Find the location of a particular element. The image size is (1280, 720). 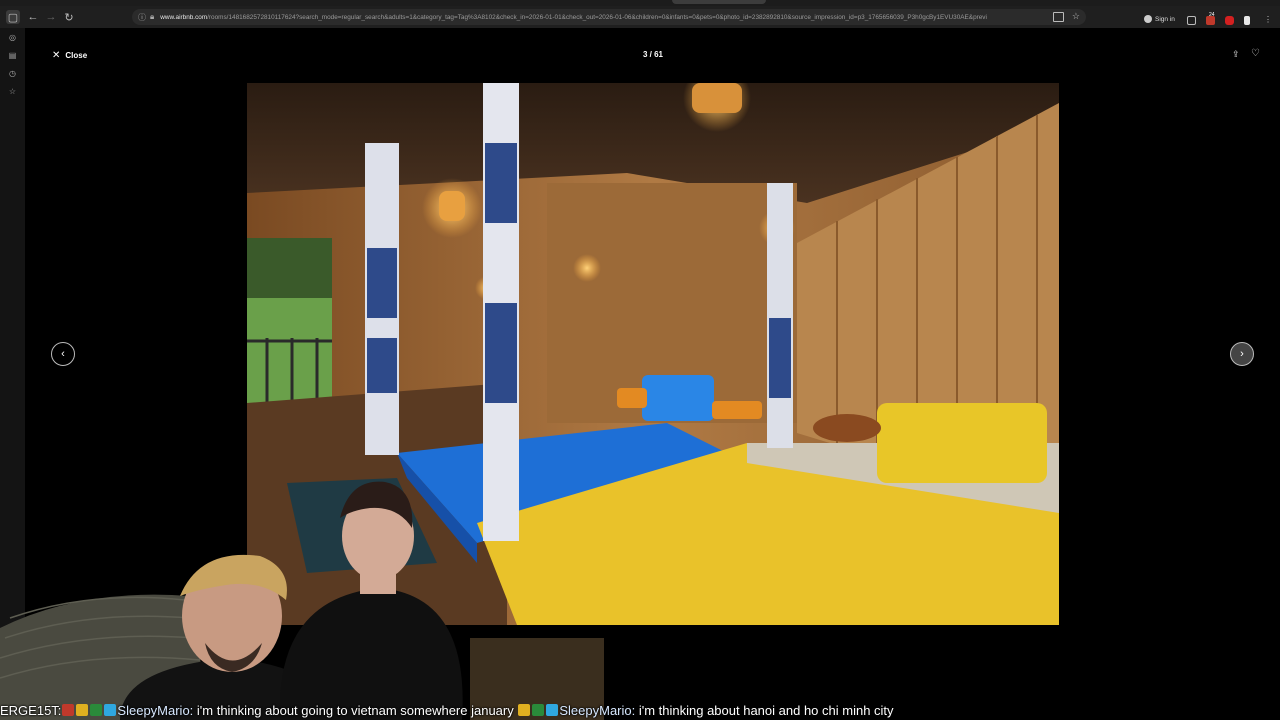

chevron-left-icon: ‹ is located at coordinates (63, 354).